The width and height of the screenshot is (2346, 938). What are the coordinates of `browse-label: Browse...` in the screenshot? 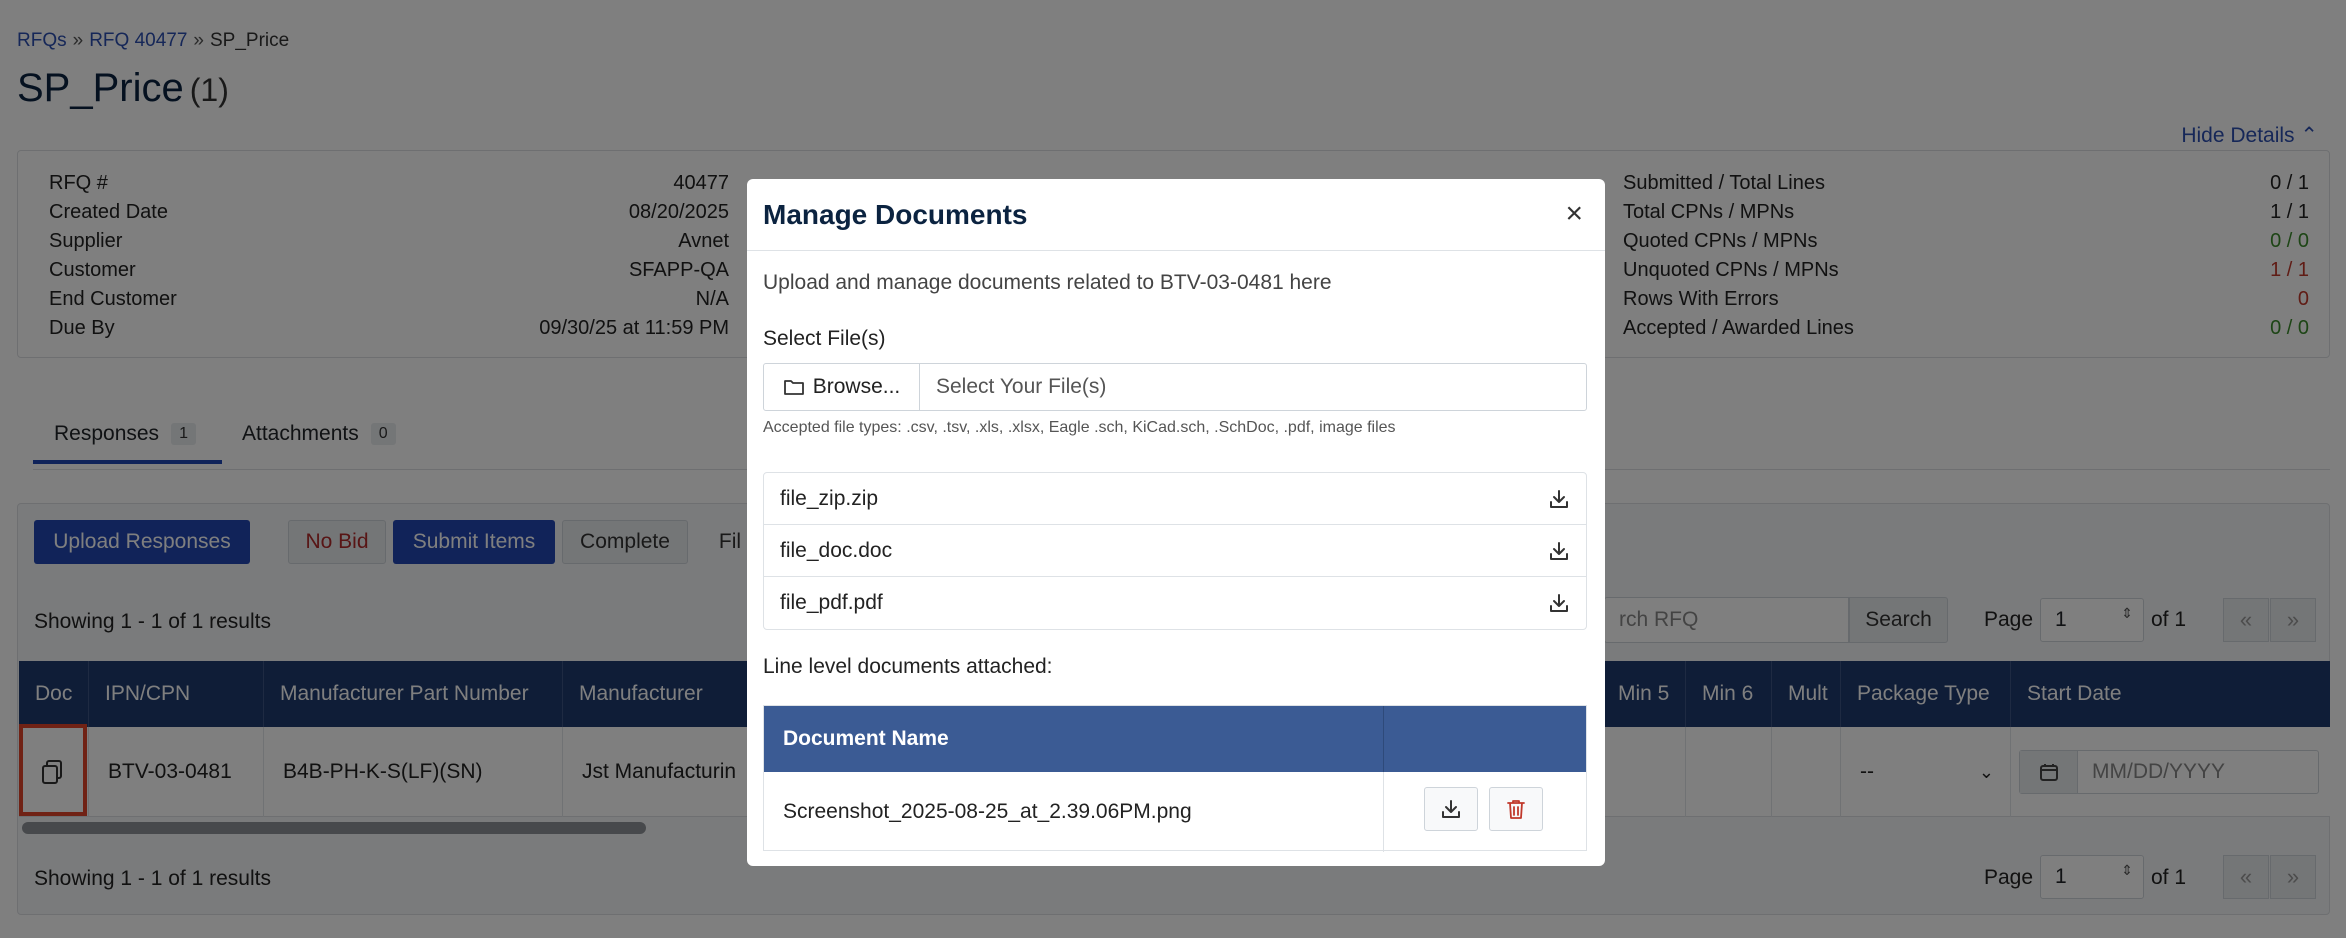 It's located at (856, 386).